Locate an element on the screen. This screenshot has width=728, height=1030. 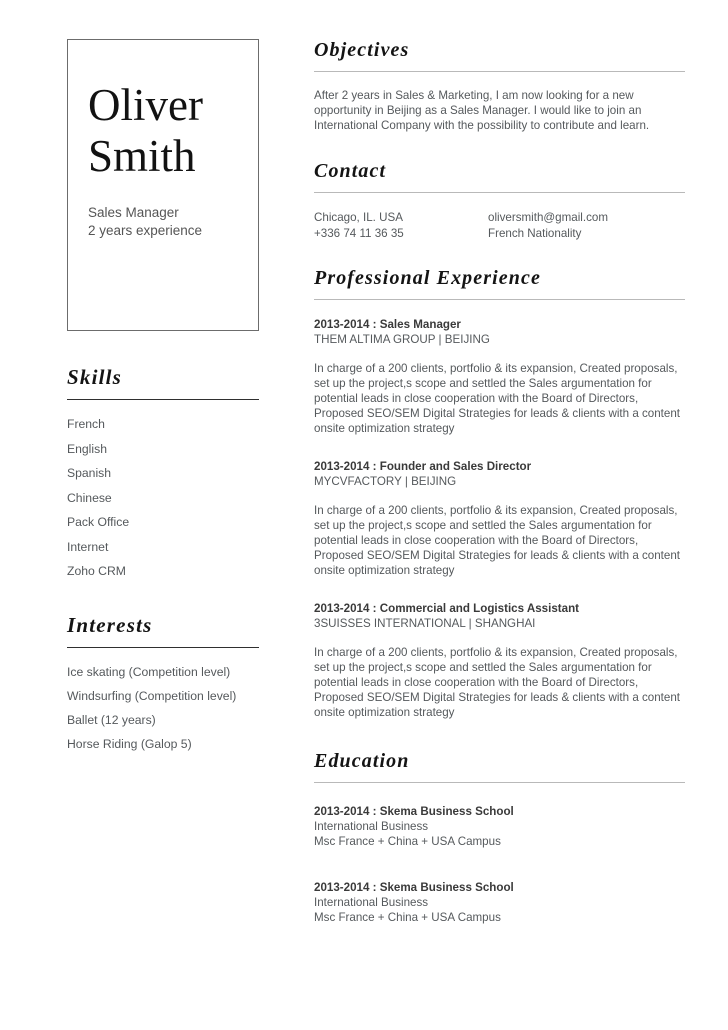
list-item: French is located at coordinates (86, 424).